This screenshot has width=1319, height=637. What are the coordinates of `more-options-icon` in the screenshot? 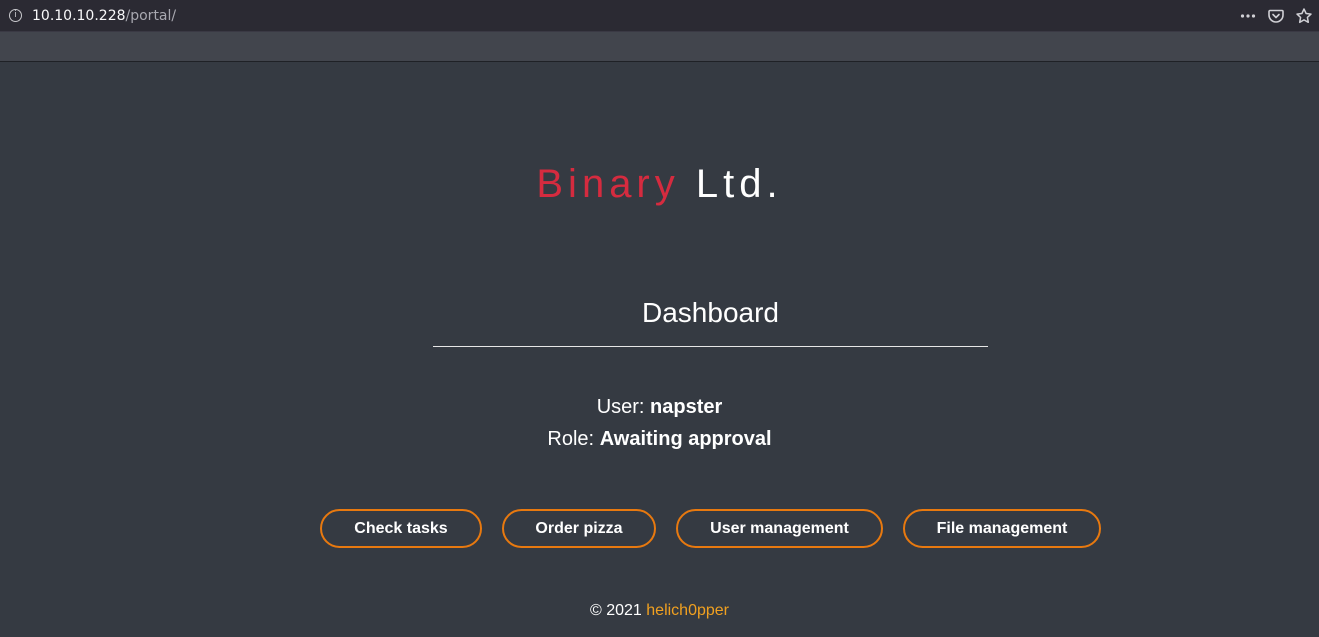 It's located at (1248, 16).